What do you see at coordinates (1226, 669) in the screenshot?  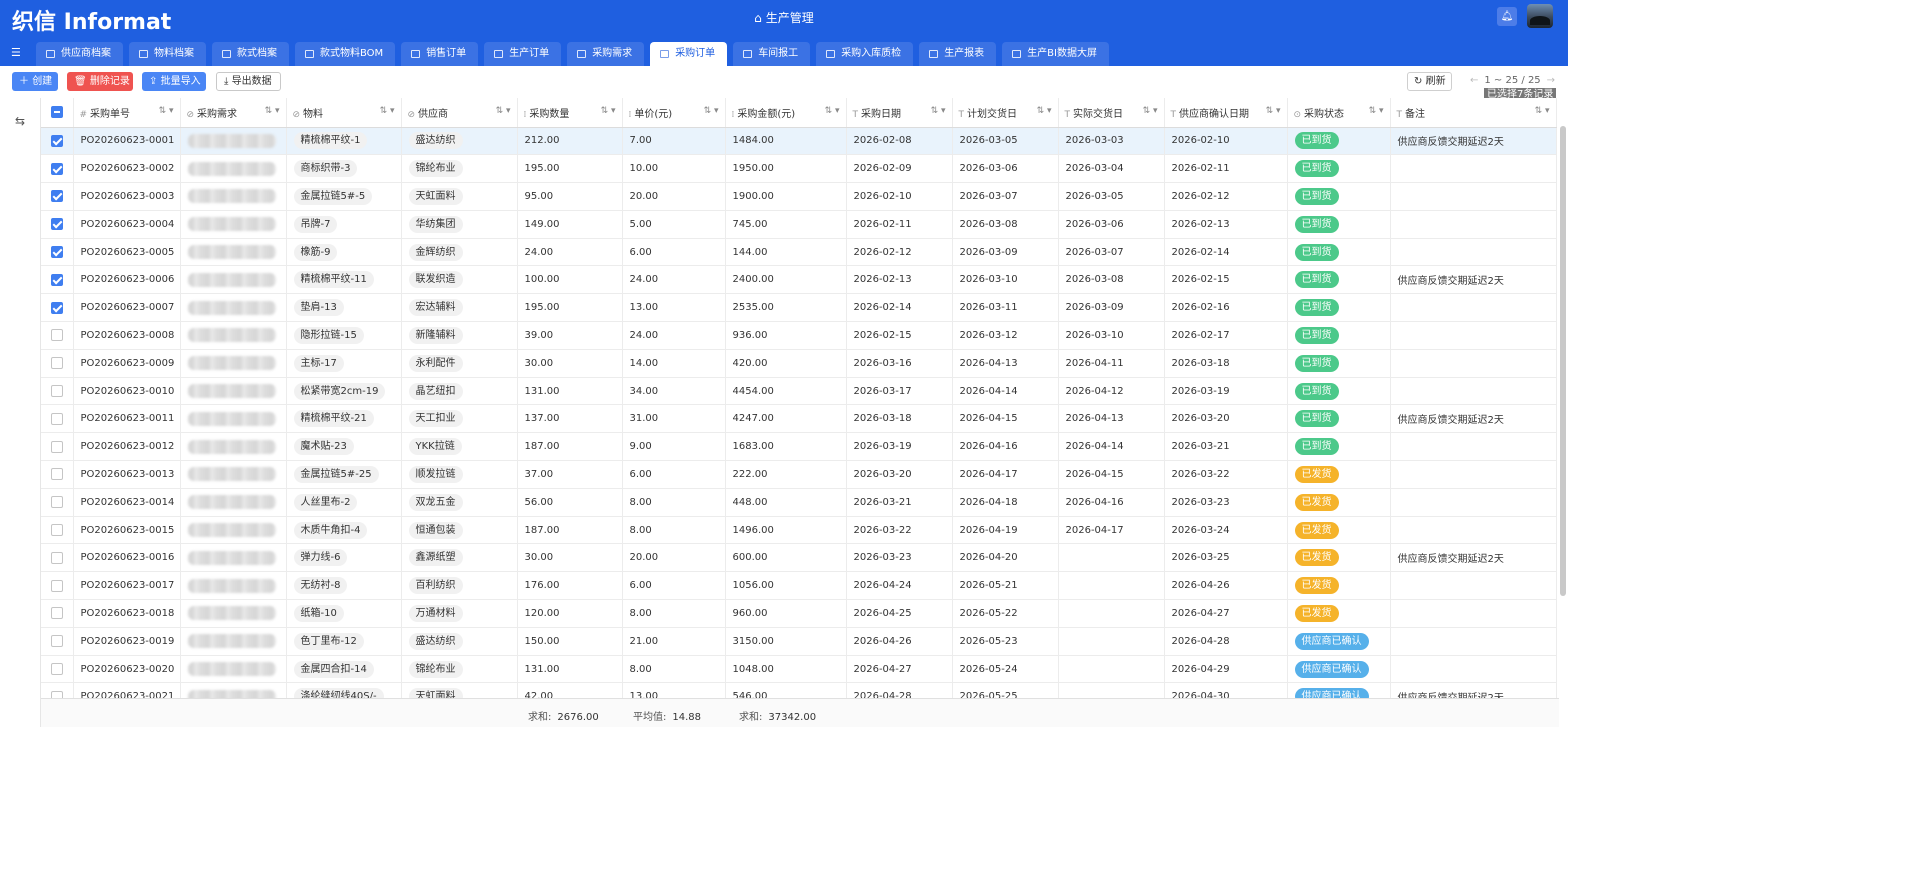 I see `cell-confirm: 2026-04-29` at bounding box center [1226, 669].